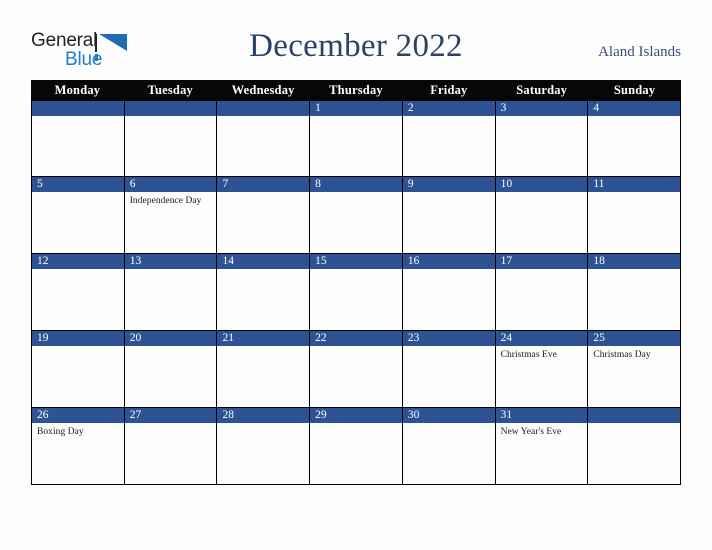 The image size is (712, 550). I want to click on day-body: New Year's Eve, so click(542, 453).